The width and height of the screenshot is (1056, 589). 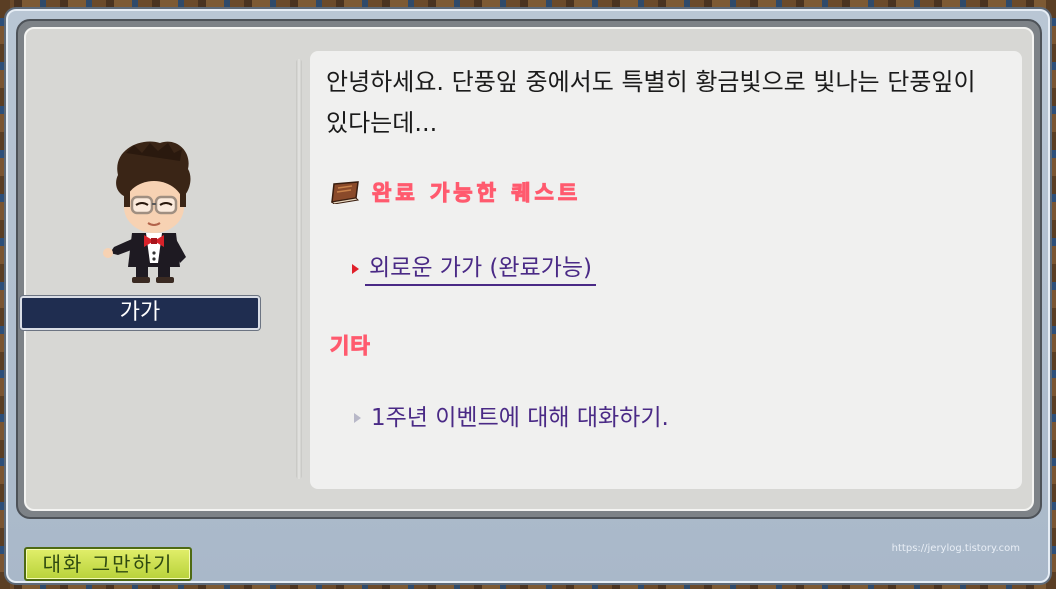 I want to click on other-section-header: 기타, so click(x=350, y=346).